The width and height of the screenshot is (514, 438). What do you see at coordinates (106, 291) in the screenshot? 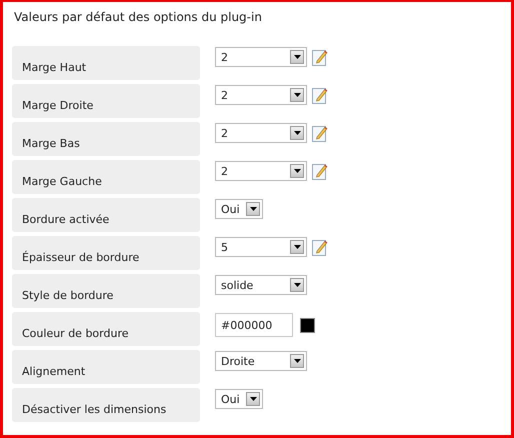
I see `option-label: Style de bordure` at bounding box center [106, 291].